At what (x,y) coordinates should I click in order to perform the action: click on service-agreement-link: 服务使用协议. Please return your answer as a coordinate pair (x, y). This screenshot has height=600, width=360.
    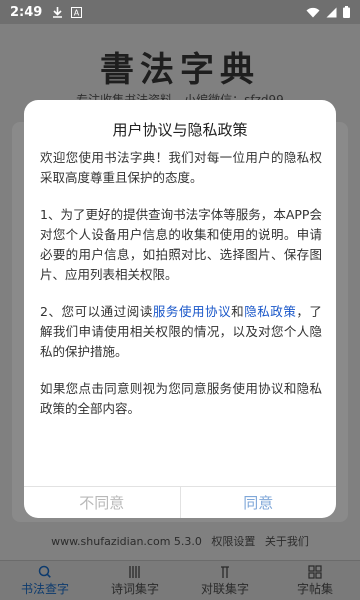
    Looking at the image, I should click on (192, 311).